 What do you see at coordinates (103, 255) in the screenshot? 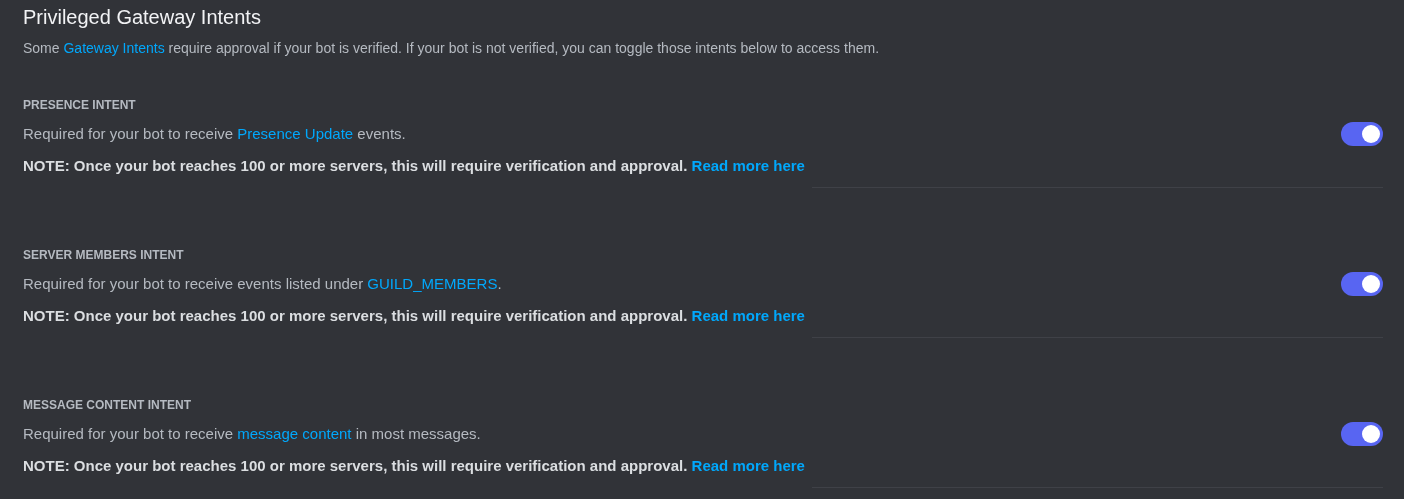
I see `intent-label: SERVER MEMBERS INTENT` at bounding box center [103, 255].